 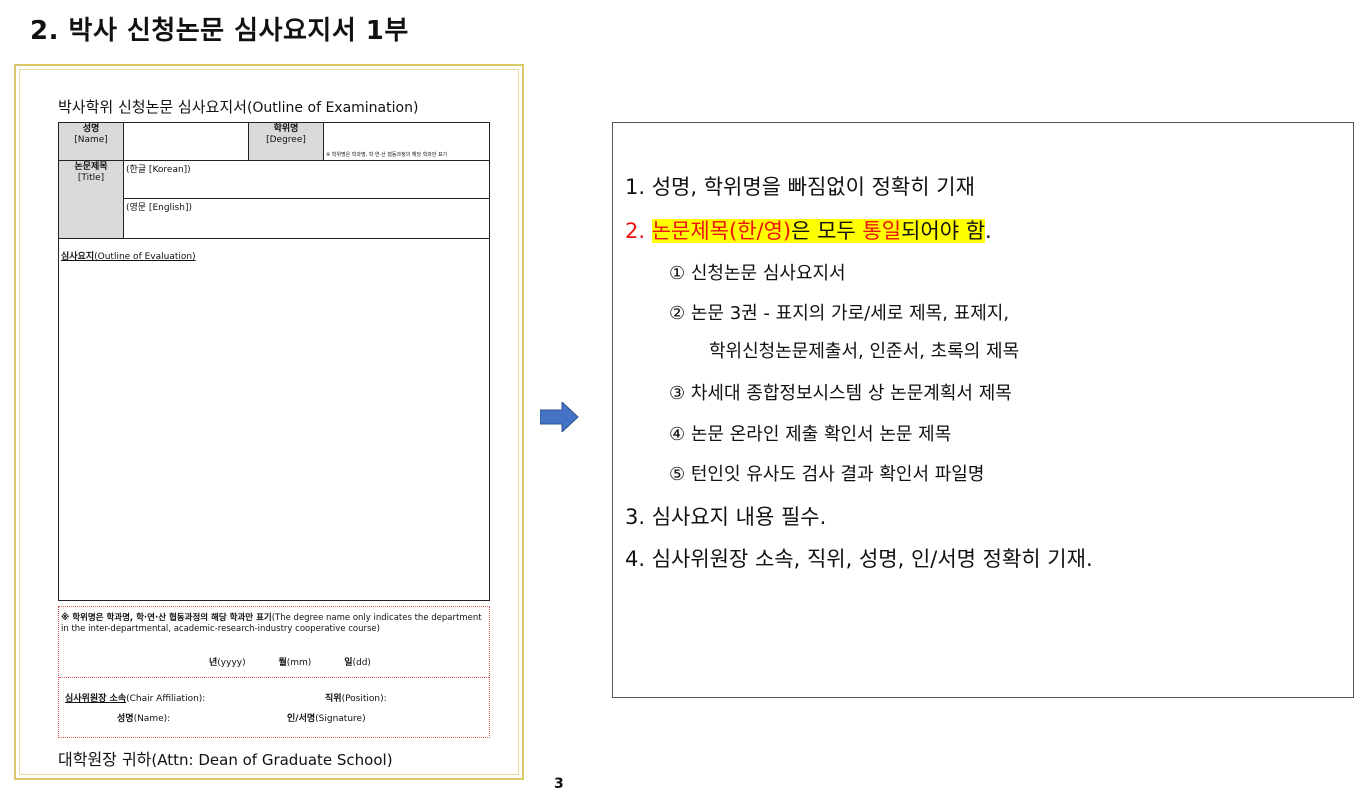 What do you see at coordinates (231, 663) in the screenshot?
I see `year-format: (yyyy)` at bounding box center [231, 663].